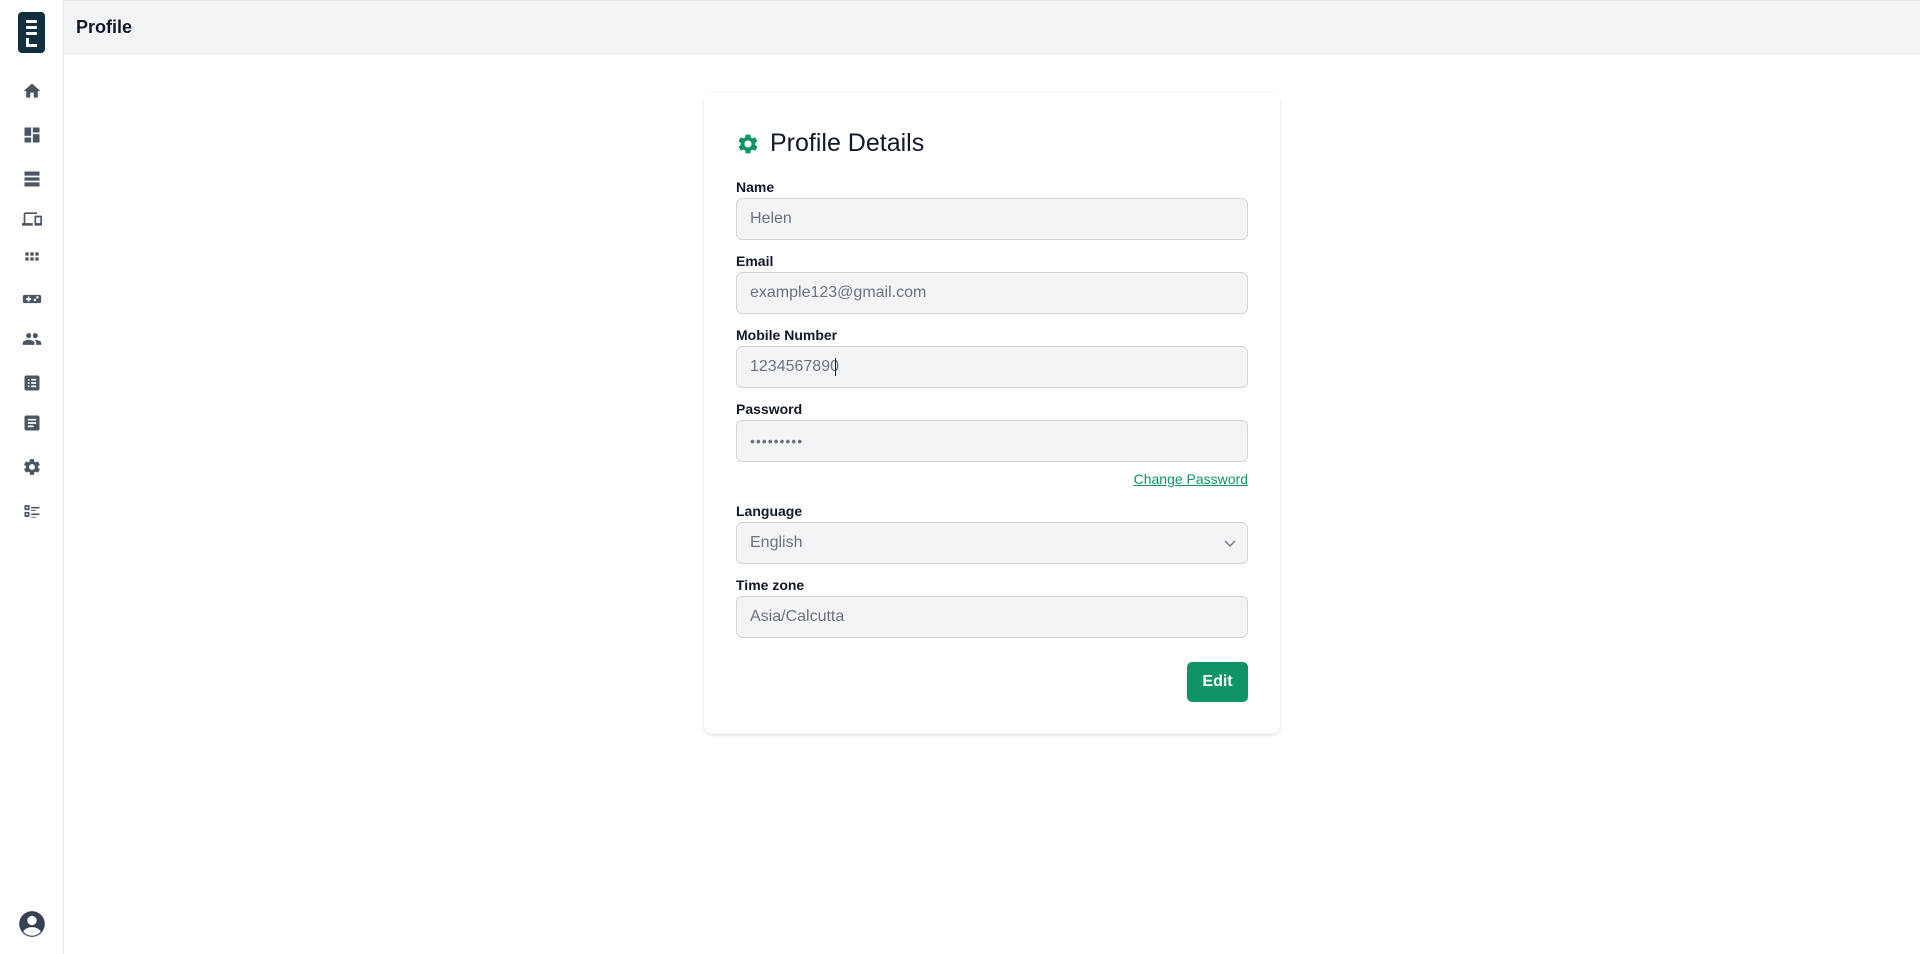 This screenshot has width=1920, height=954. I want to click on apps-grid-icon, so click(32, 259).